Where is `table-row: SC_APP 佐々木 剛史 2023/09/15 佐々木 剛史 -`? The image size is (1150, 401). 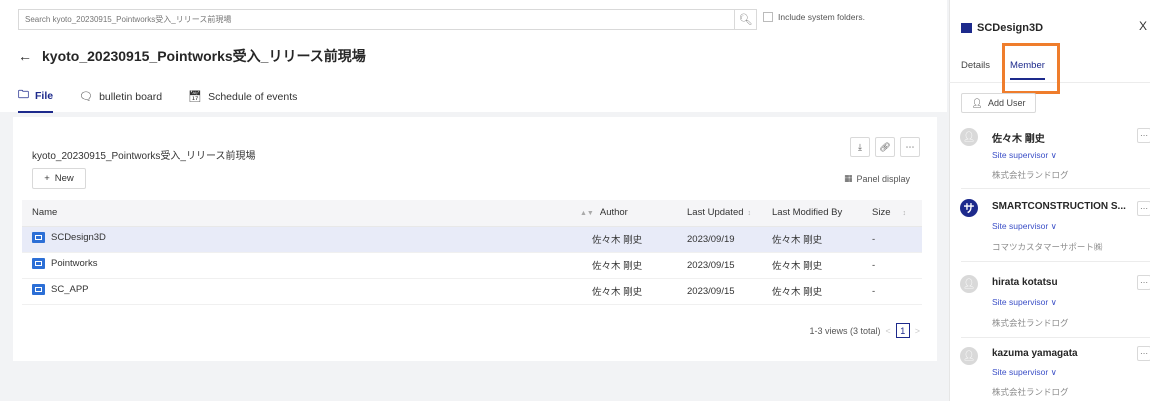
table-row: SC_APP 佐々木 剛史 2023/09/15 佐々木 剛史 - is located at coordinates (472, 291).